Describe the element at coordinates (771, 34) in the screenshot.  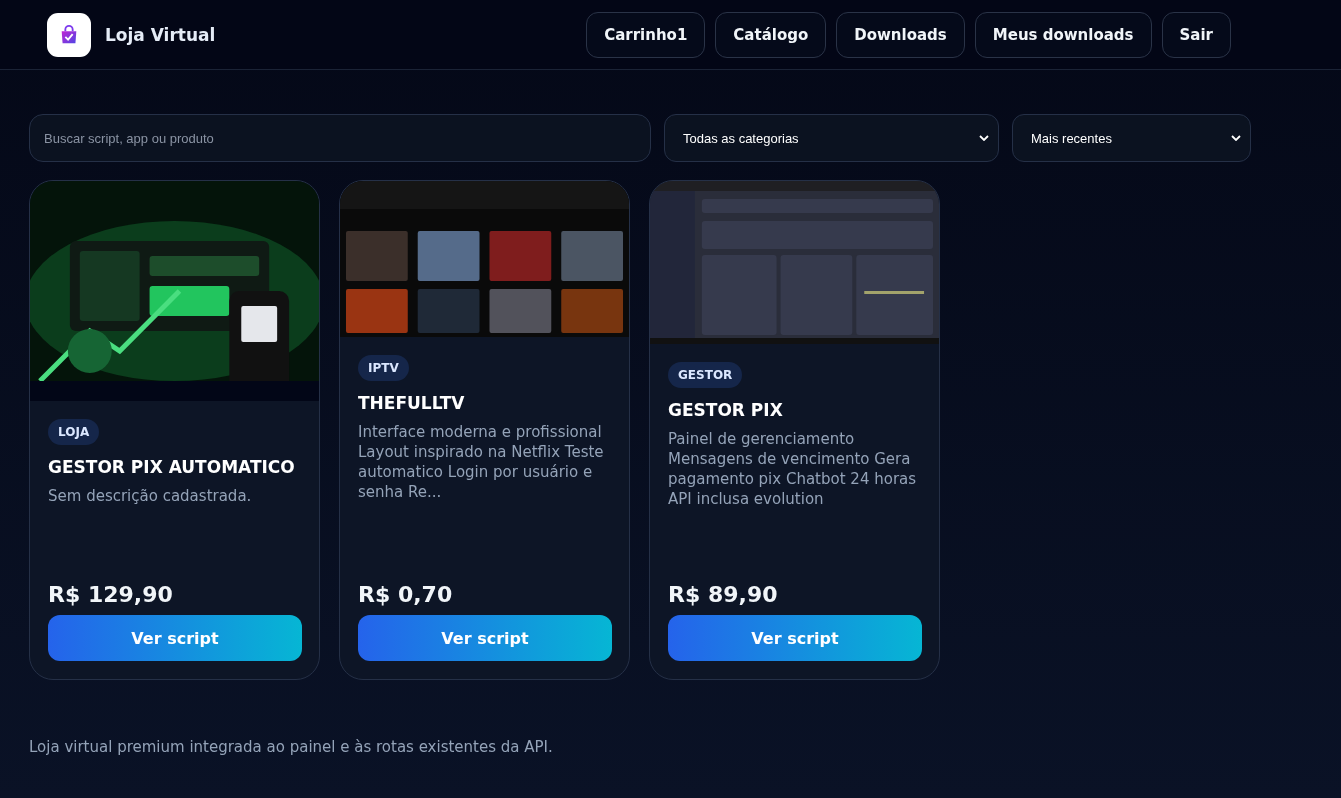
I see `nav-button: Catálogo` at that location.